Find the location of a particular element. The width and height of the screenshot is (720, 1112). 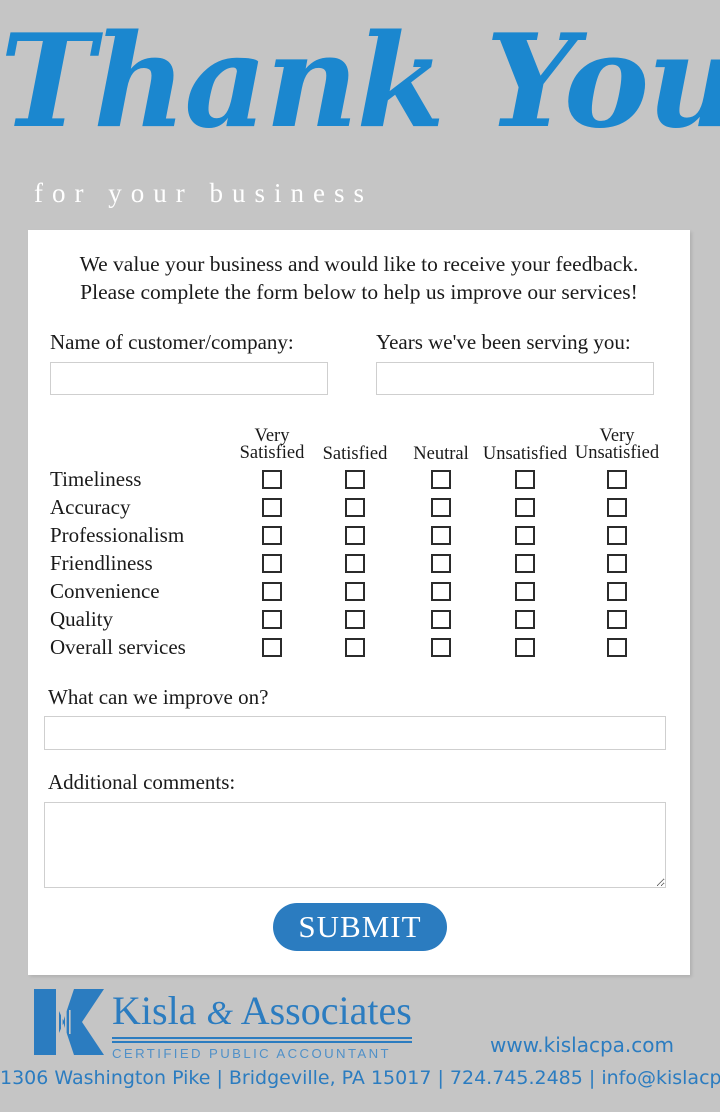

matrix-column-header-4: Very Unsatisfied is located at coordinates (617, 445).